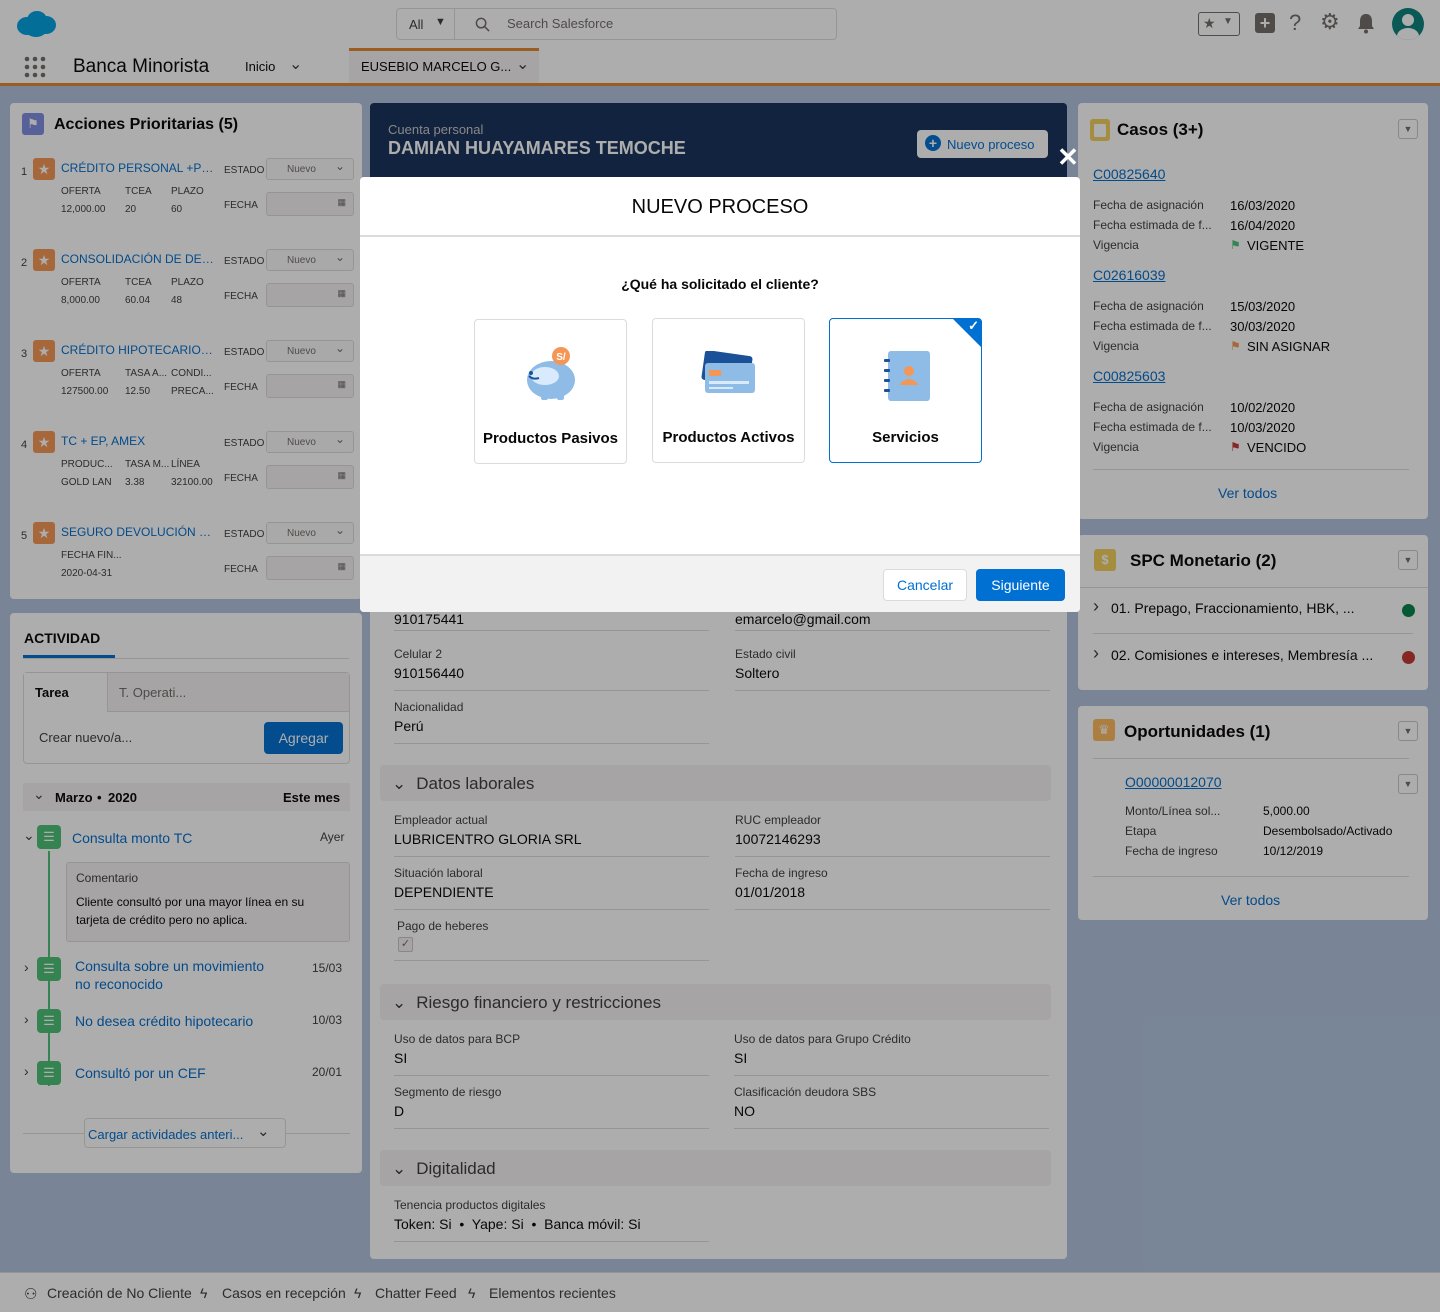 This screenshot has height=1312, width=1440. I want to click on modal-question: ¿Qué ha solicitado el cliente?, so click(720, 284).